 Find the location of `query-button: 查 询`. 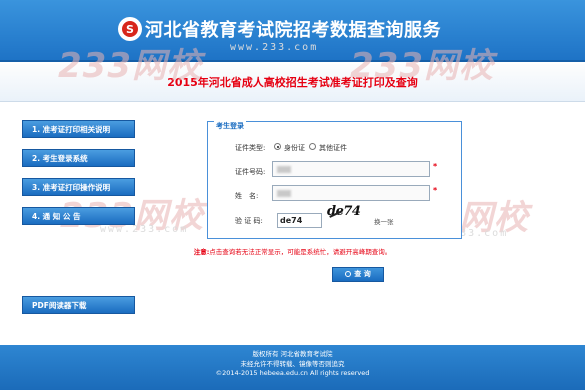

query-button: 查 询 is located at coordinates (358, 274).